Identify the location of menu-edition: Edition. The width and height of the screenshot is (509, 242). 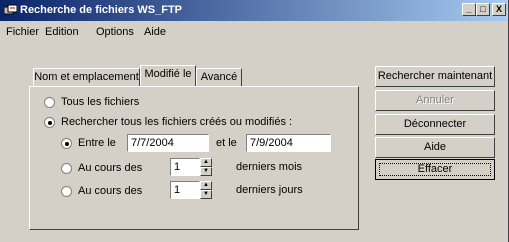
(62, 32).